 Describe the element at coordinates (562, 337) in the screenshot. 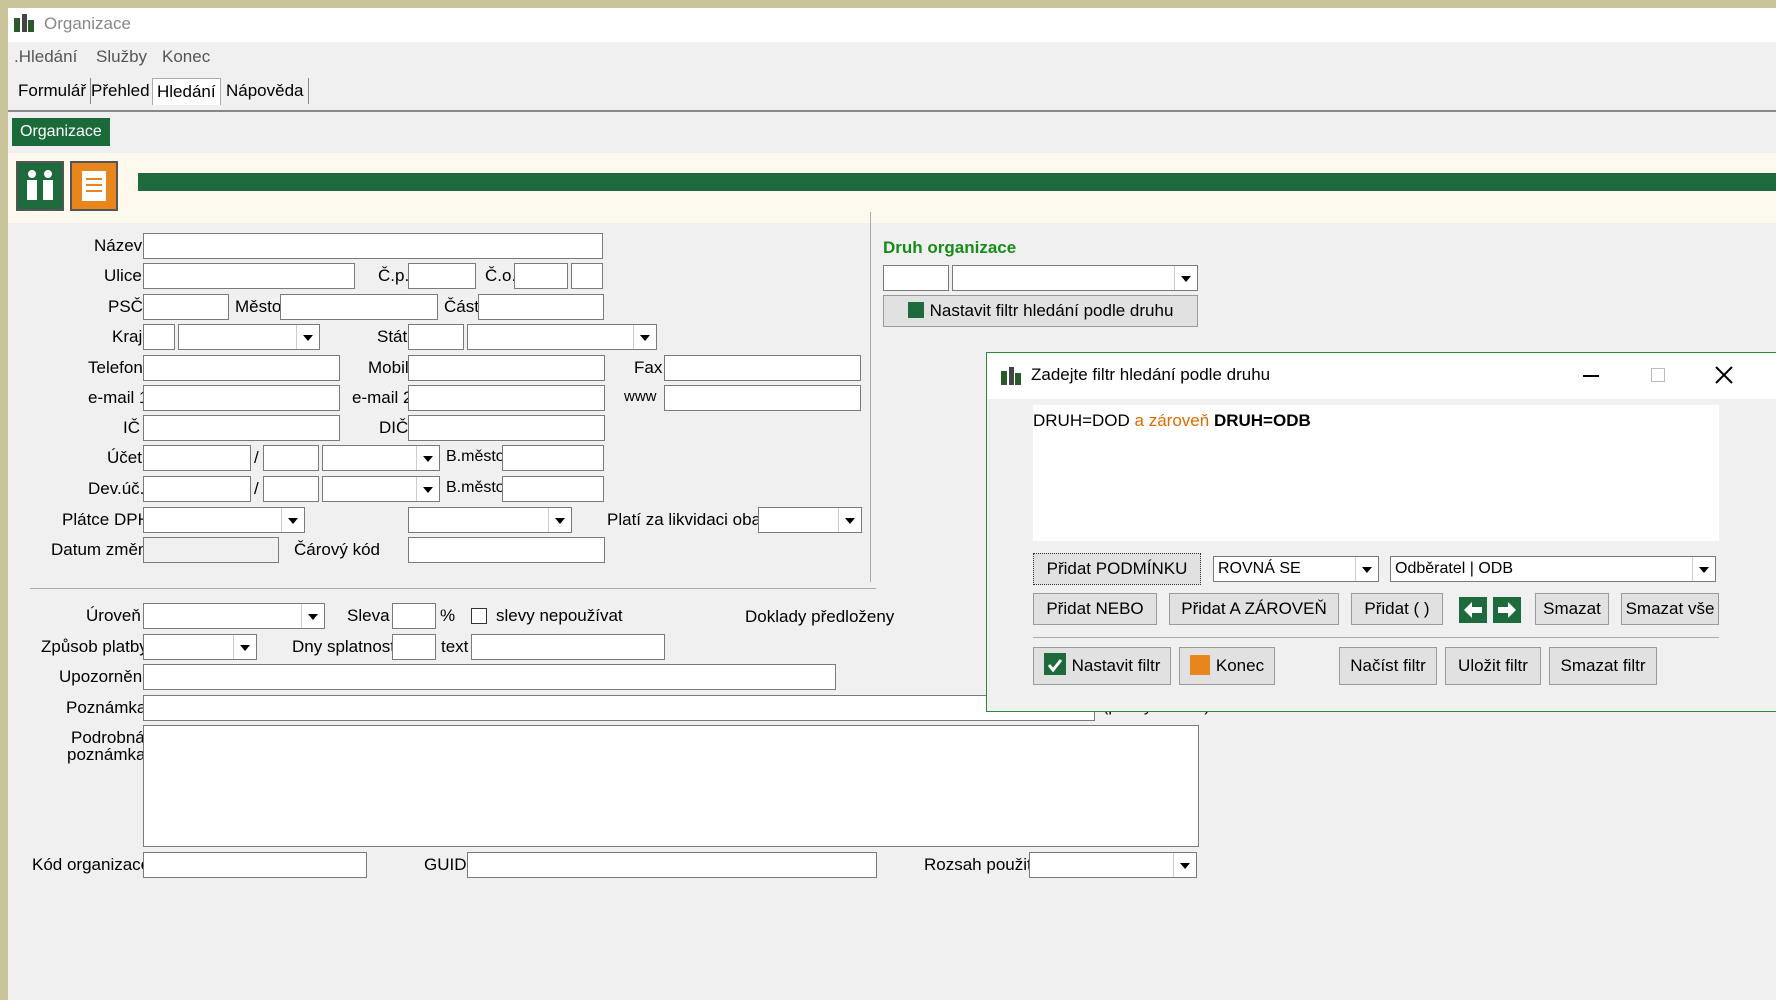

I see `stat-select` at that location.